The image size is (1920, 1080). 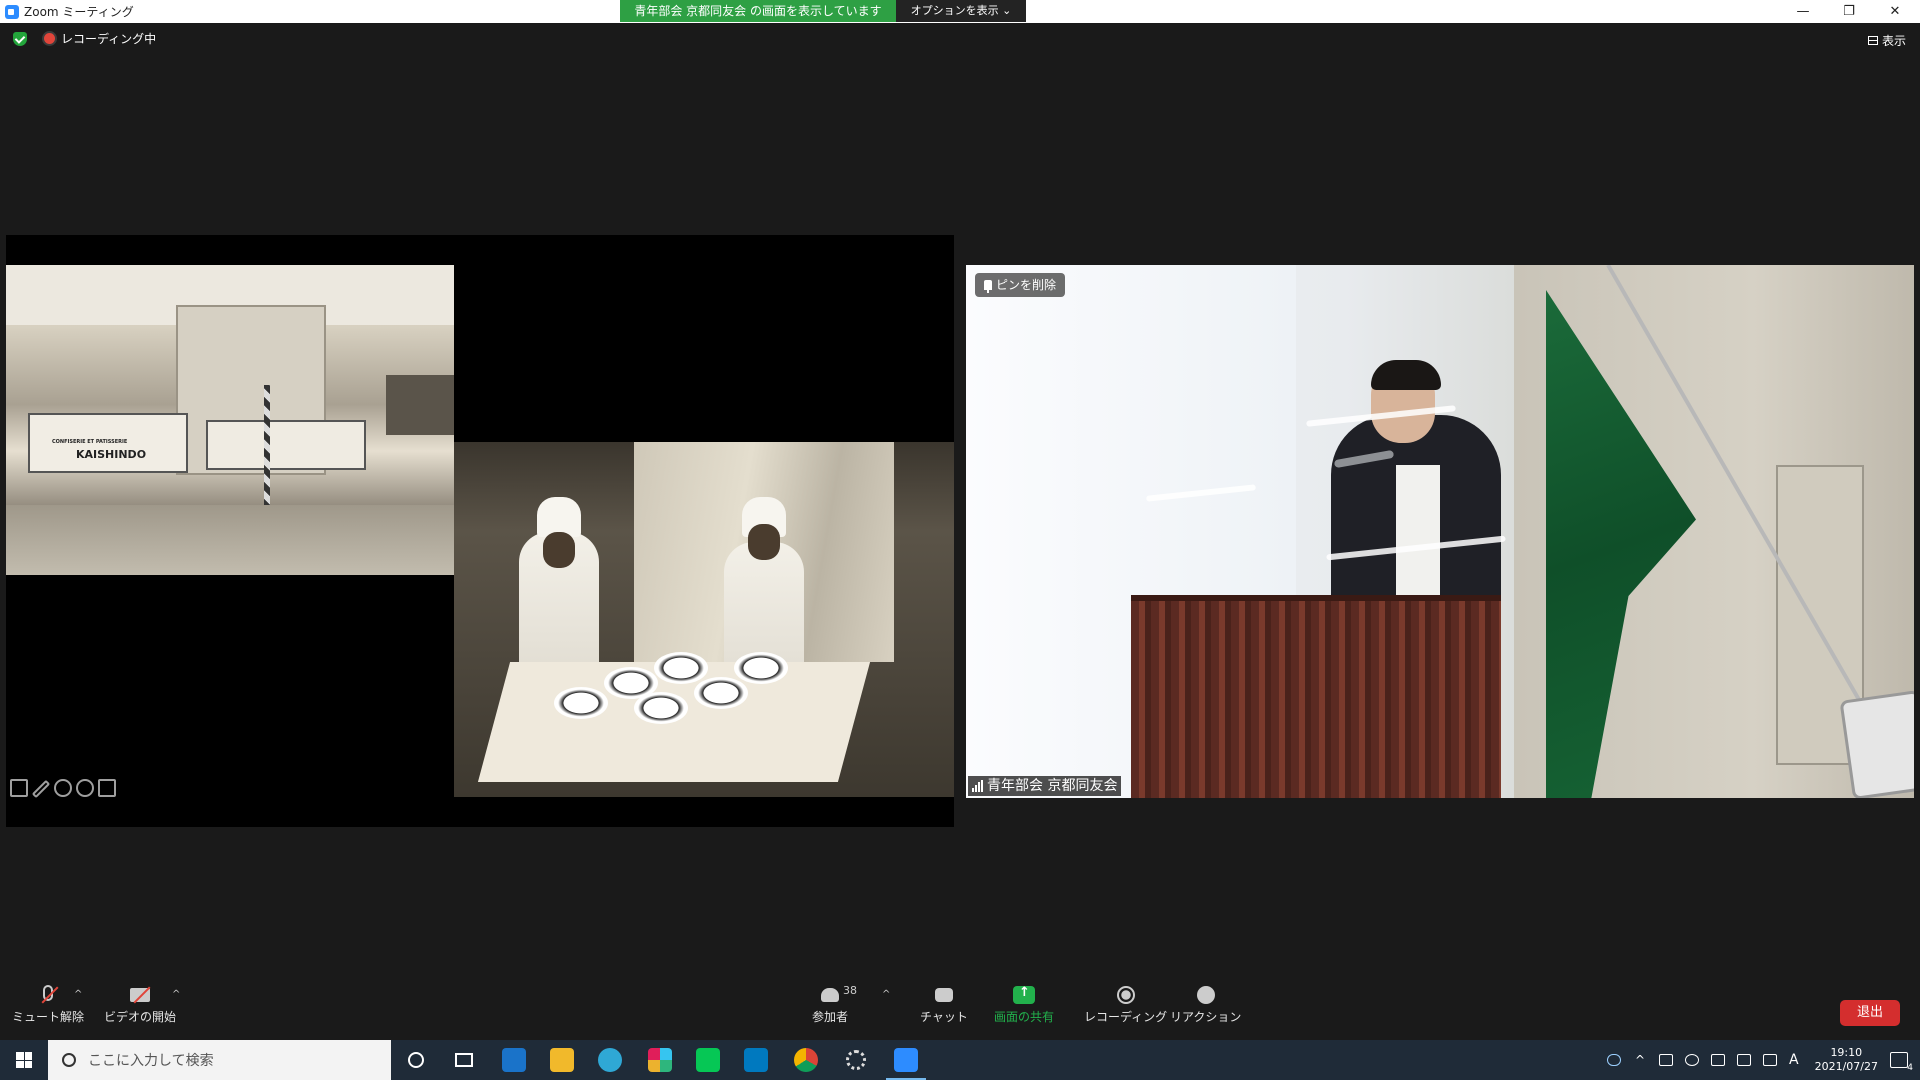 I want to click on record-icon, so click(x=1126, y=995).